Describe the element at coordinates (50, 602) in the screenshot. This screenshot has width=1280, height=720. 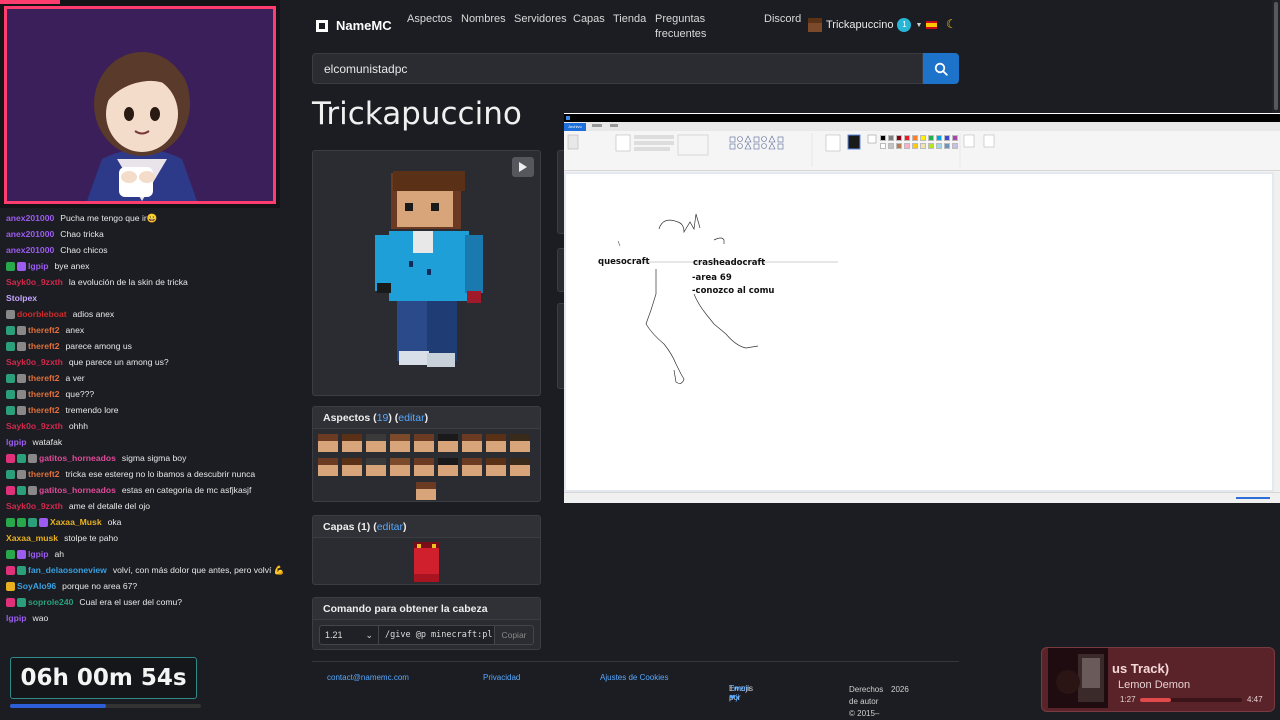
I see `chat-username: soprole240` at that location.